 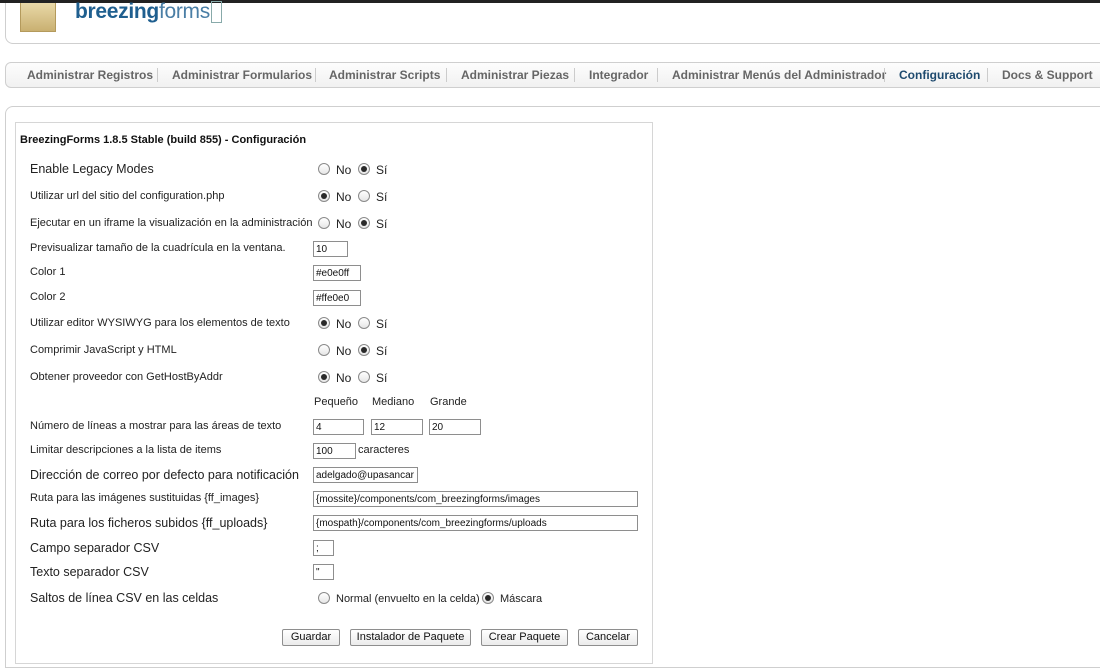 What do you see at coordinates (103, 350) in the screenshot?
I see `label-compress: Comprimir JavaScript y HTML` at bounding box center [103, 350].